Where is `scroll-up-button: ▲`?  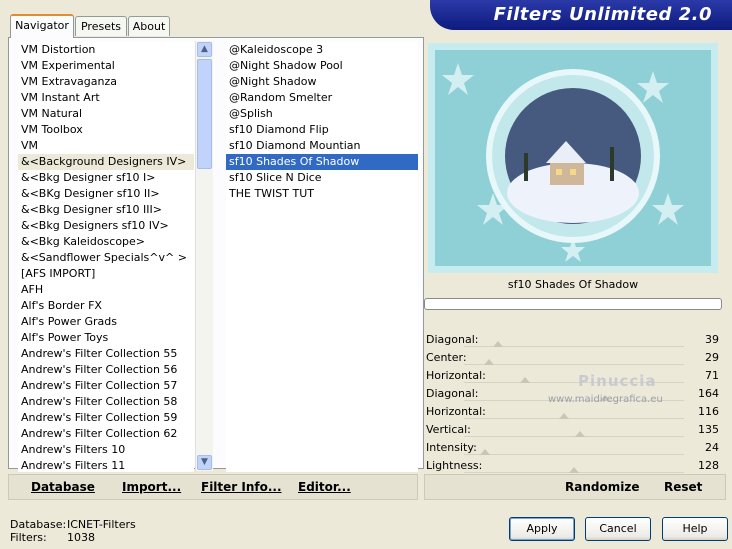
scroll-up-button: ▲ is located at coordinates (204, 49).